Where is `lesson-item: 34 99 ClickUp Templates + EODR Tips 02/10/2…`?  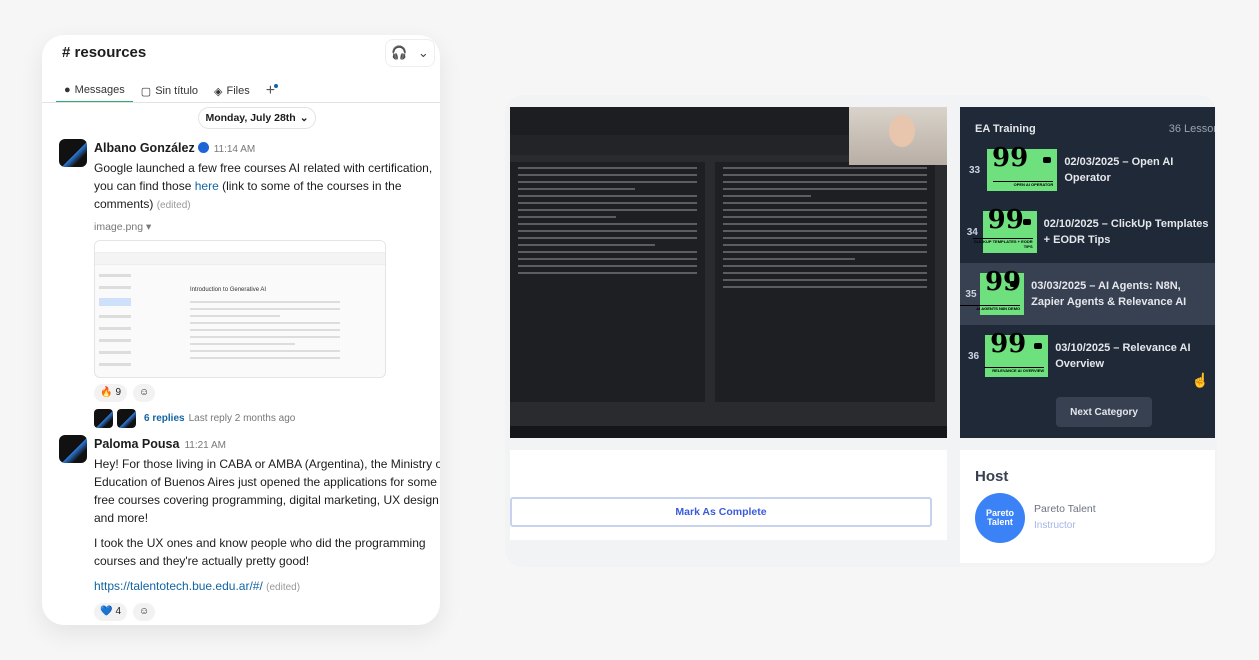
lesson-item: 34 99 ClickUp Templates + EODR Tips 02/10/2… is located at coordinates (1087, 232).